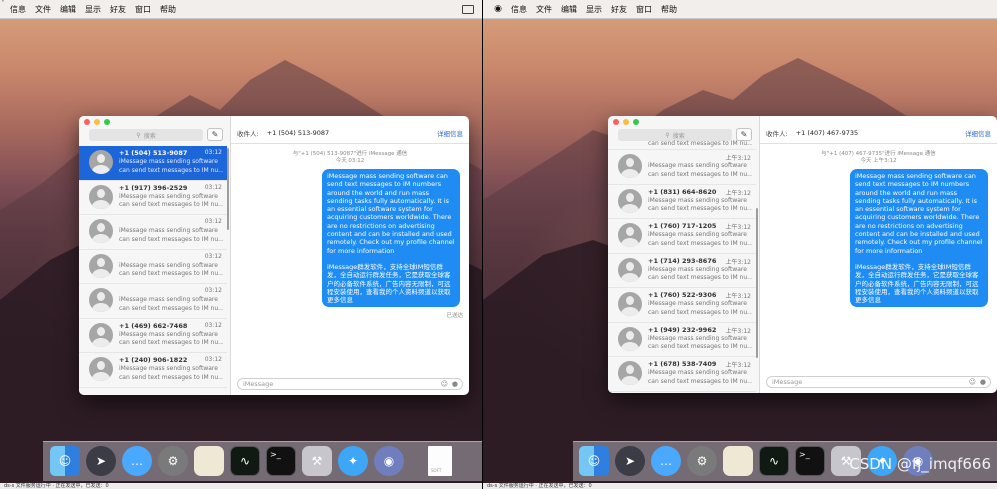 The width and height of the screenshot is (997, 489). What do you see at coordinates (440, 461) in the screenshot?
I see `document-icon: SOFT` at bounding box center [440, 461].